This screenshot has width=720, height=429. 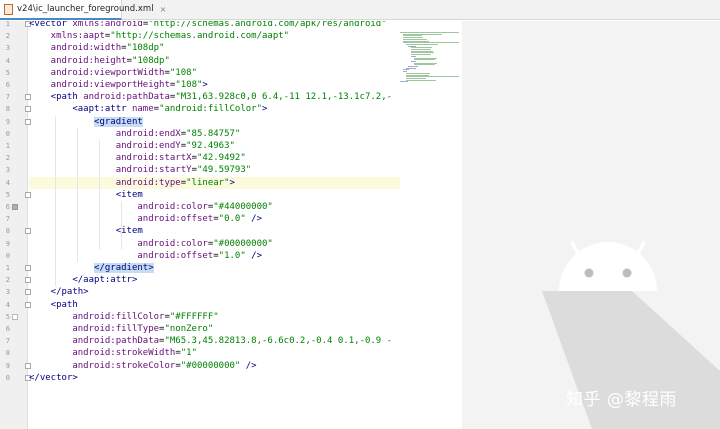 I want to click on code-line: android:strokeWidth="1", so click(x=214, y=353).